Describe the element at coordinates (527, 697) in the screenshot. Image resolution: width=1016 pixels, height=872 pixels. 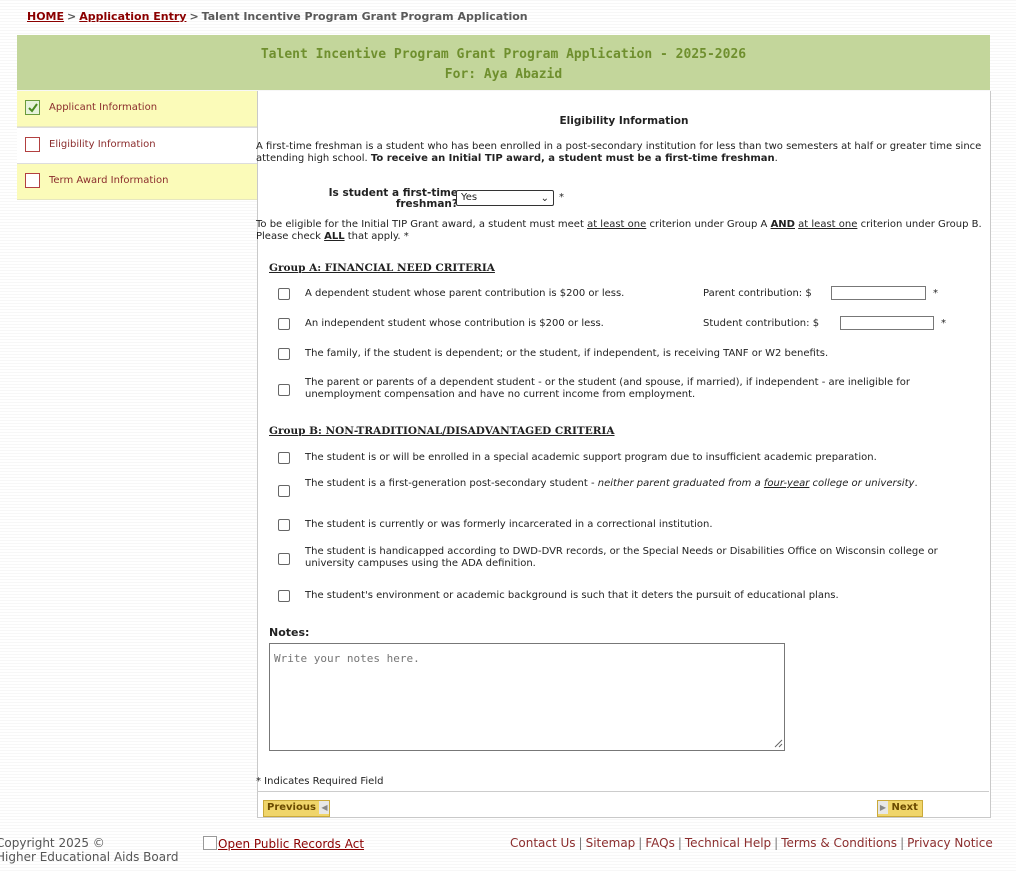
I see `notes-textarea` at that location.